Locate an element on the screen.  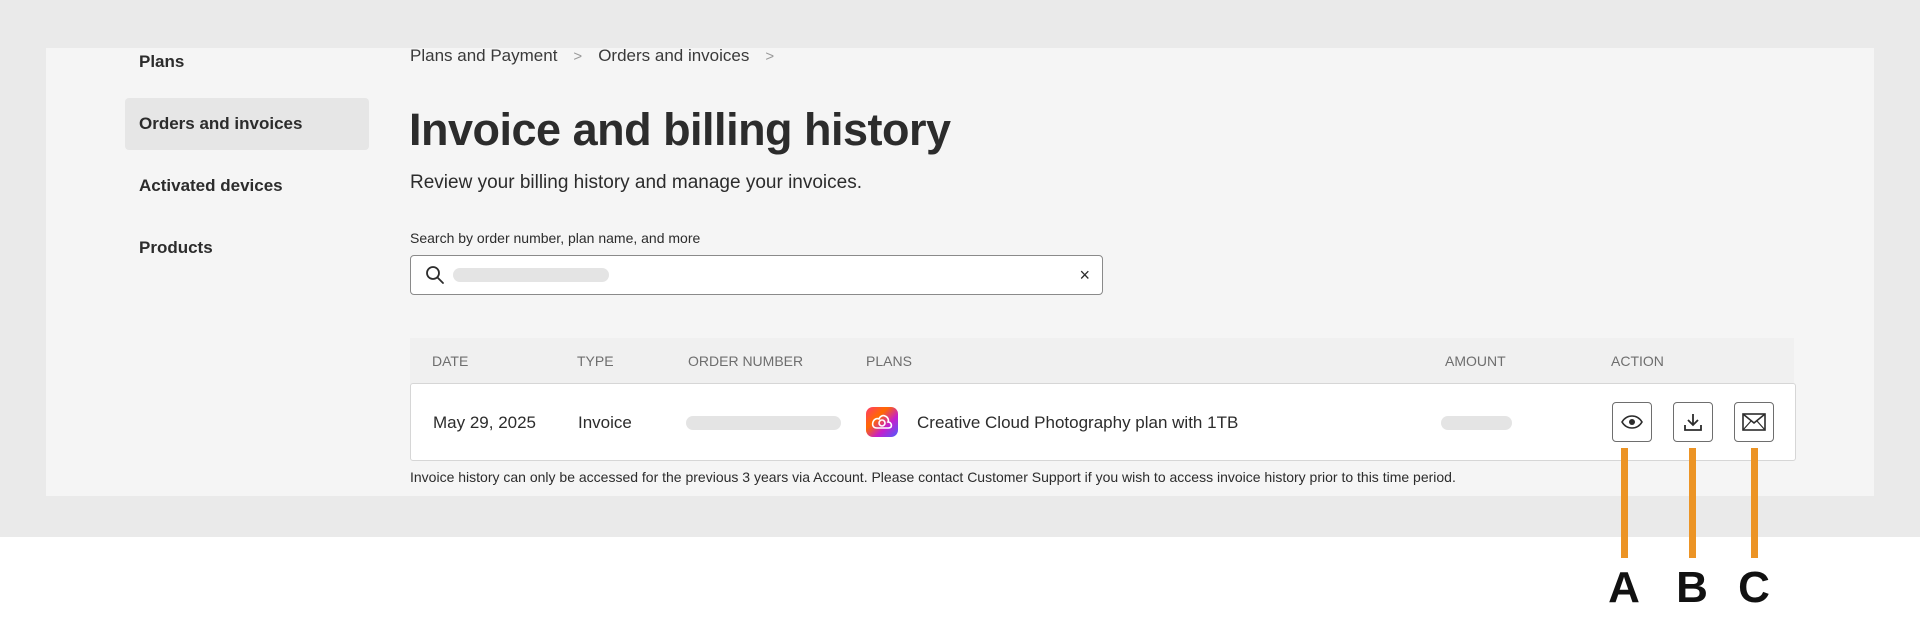
page-title: Invoice and billing history is located at coordinates (680, 129).